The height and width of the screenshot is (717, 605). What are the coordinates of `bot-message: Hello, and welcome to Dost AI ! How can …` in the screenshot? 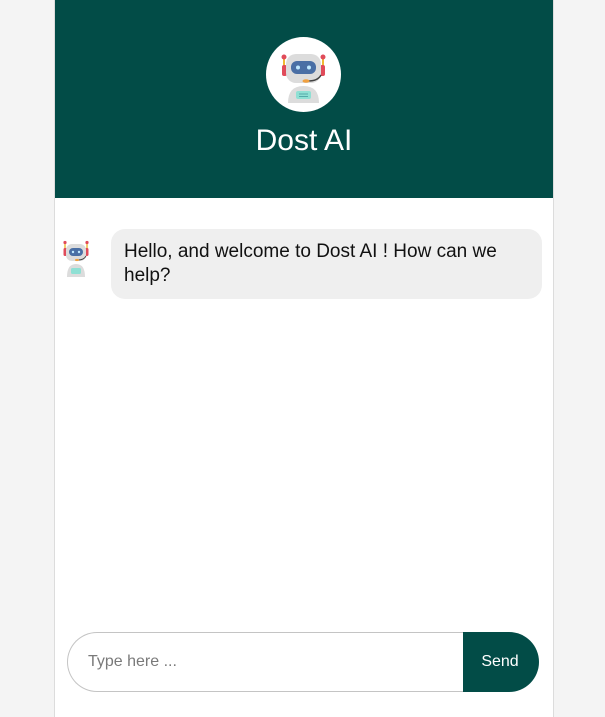 It's located at (304, 265).